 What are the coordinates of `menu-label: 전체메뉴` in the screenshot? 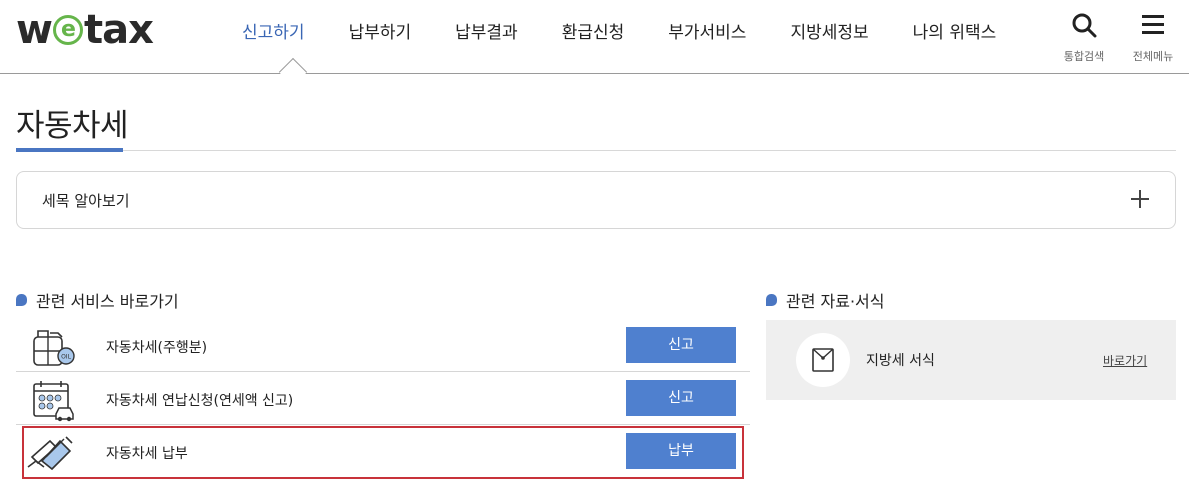 It's located at (1153, 56).